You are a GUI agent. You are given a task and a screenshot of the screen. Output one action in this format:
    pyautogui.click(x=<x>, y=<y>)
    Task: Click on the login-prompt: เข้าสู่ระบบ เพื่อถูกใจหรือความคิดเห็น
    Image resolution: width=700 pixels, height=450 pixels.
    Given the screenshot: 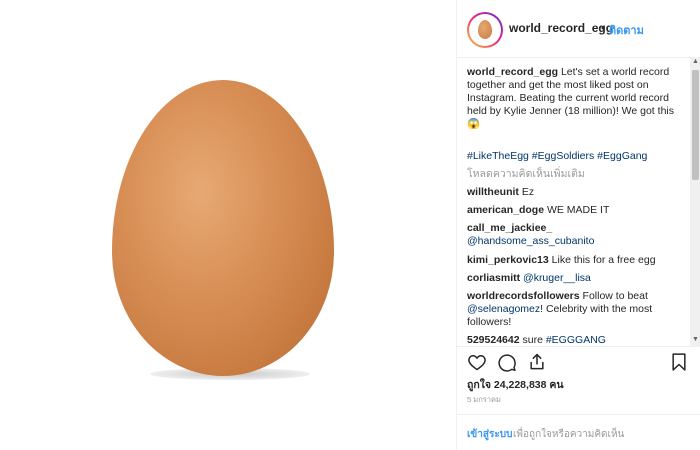 What is the action you would take?
    pyautogui.click(x=578, y=432)
    